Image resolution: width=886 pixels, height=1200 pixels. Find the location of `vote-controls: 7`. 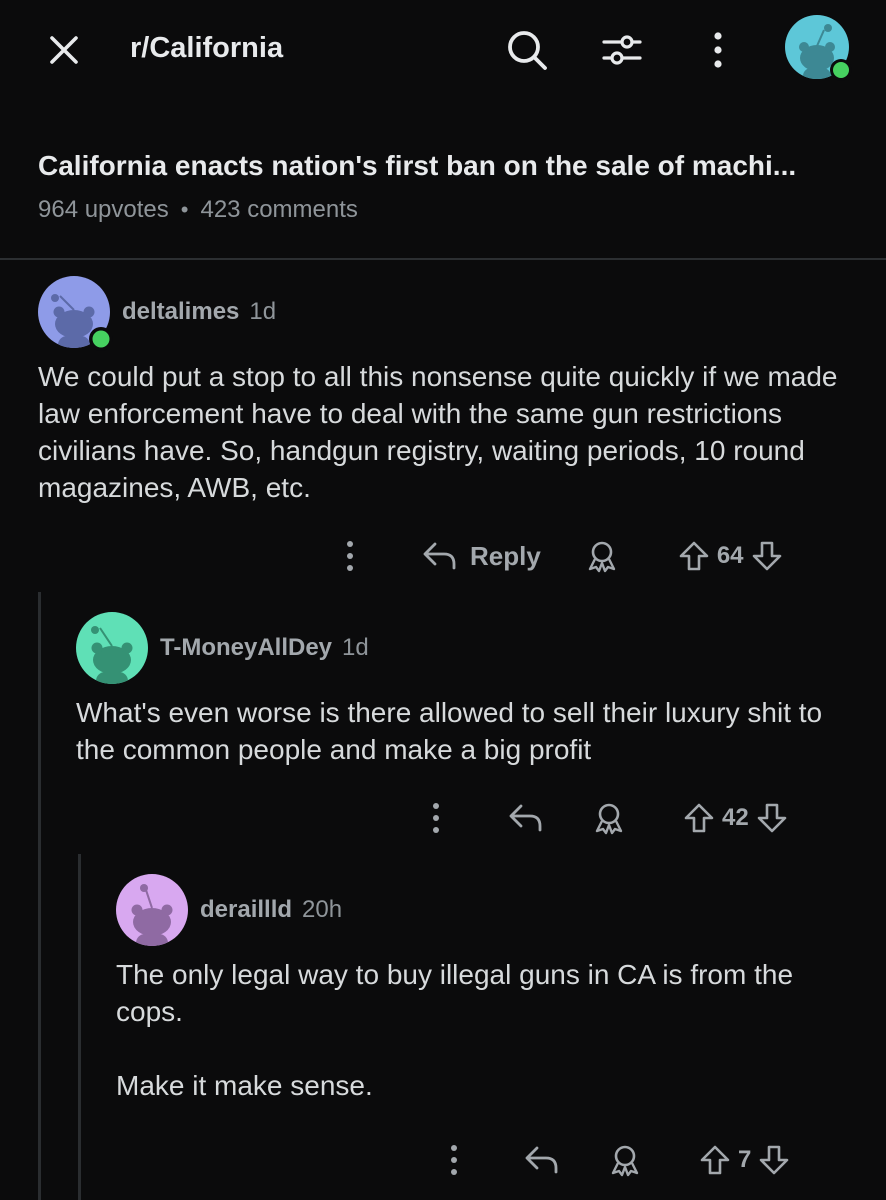

vote-controls: 7 is located at coordinates (744, 1160).